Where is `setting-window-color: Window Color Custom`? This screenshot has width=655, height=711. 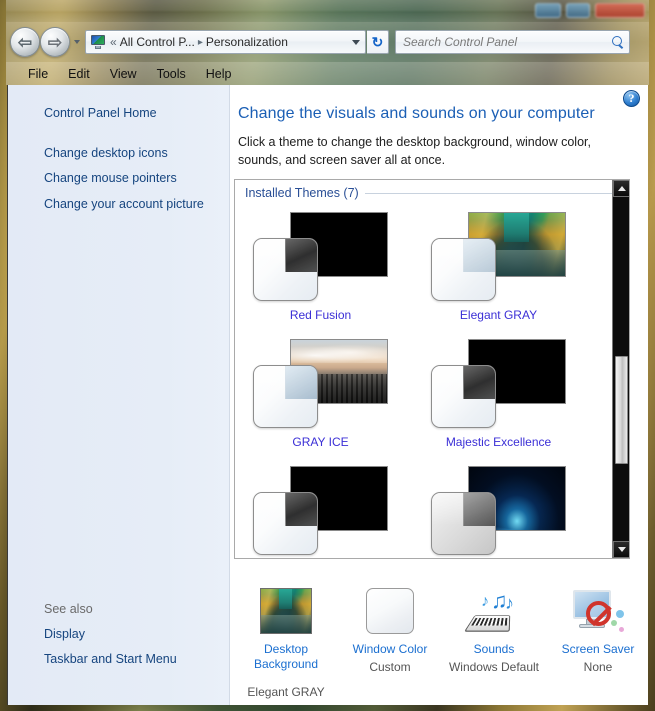
setting-window-color: Window Color Custom is located at coordinates (390, 643).